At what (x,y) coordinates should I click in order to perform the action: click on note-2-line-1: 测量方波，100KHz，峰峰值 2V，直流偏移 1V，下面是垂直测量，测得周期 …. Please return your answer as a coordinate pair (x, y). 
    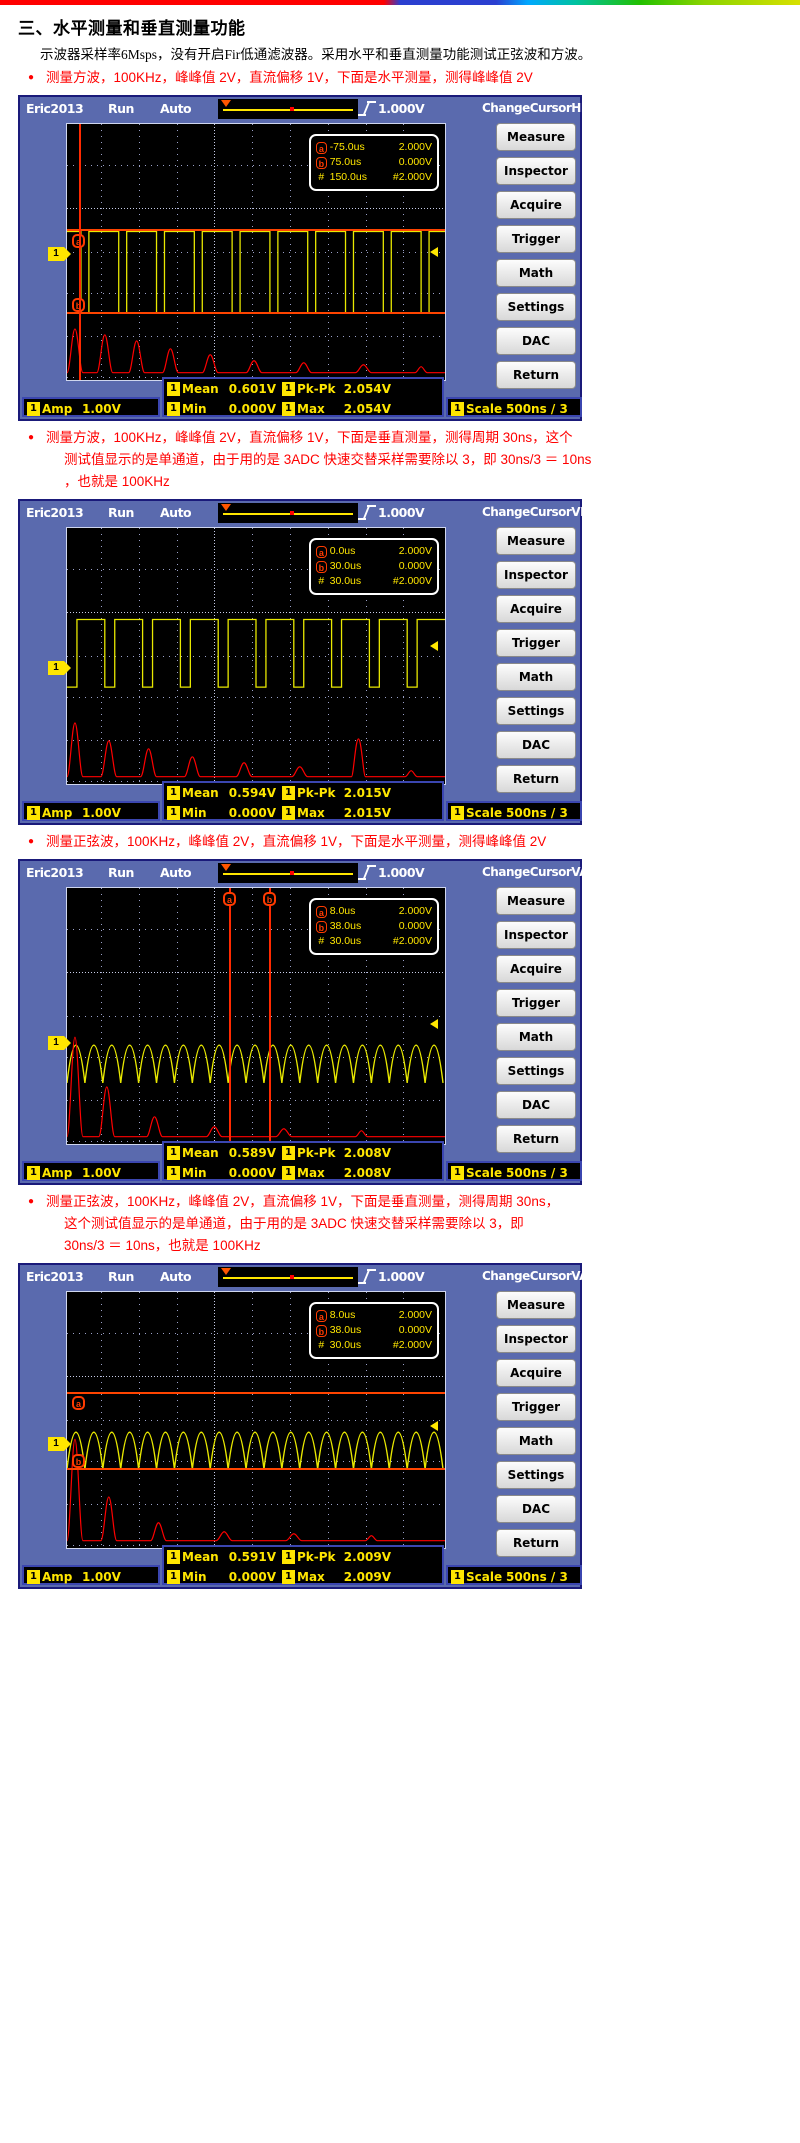
    Looking at the image, I should click on (309, 437).